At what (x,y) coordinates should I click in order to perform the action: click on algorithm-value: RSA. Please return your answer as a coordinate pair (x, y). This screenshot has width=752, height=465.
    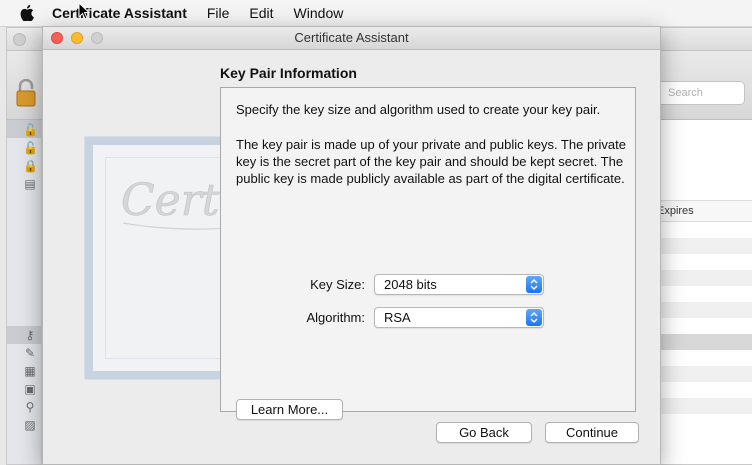
    Looking at the image, I should click on (397, 317).